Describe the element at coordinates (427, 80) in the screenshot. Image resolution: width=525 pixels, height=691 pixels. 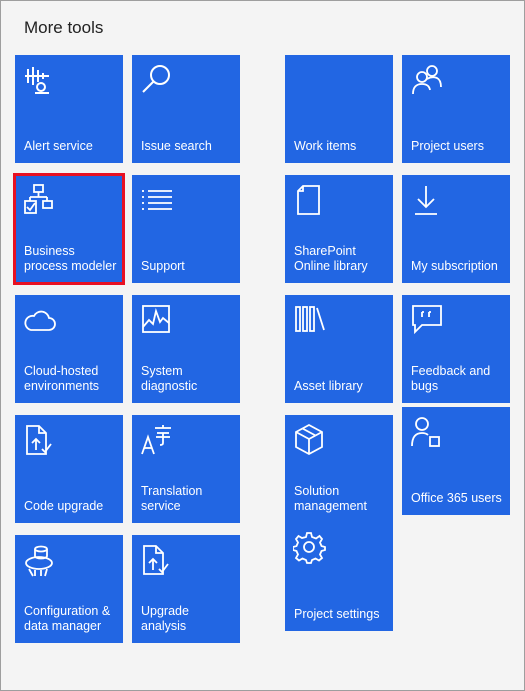
I see `people-icon` at that location.